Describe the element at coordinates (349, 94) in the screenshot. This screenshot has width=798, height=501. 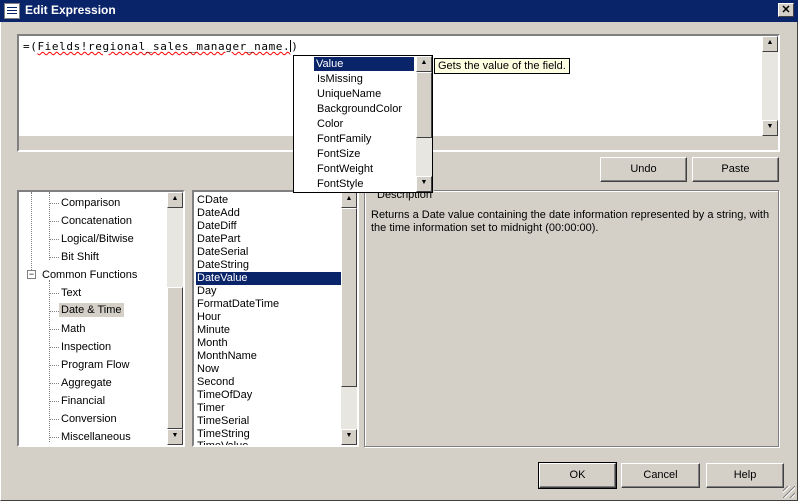
I see `intellisense-item: UniqueName` at that location.